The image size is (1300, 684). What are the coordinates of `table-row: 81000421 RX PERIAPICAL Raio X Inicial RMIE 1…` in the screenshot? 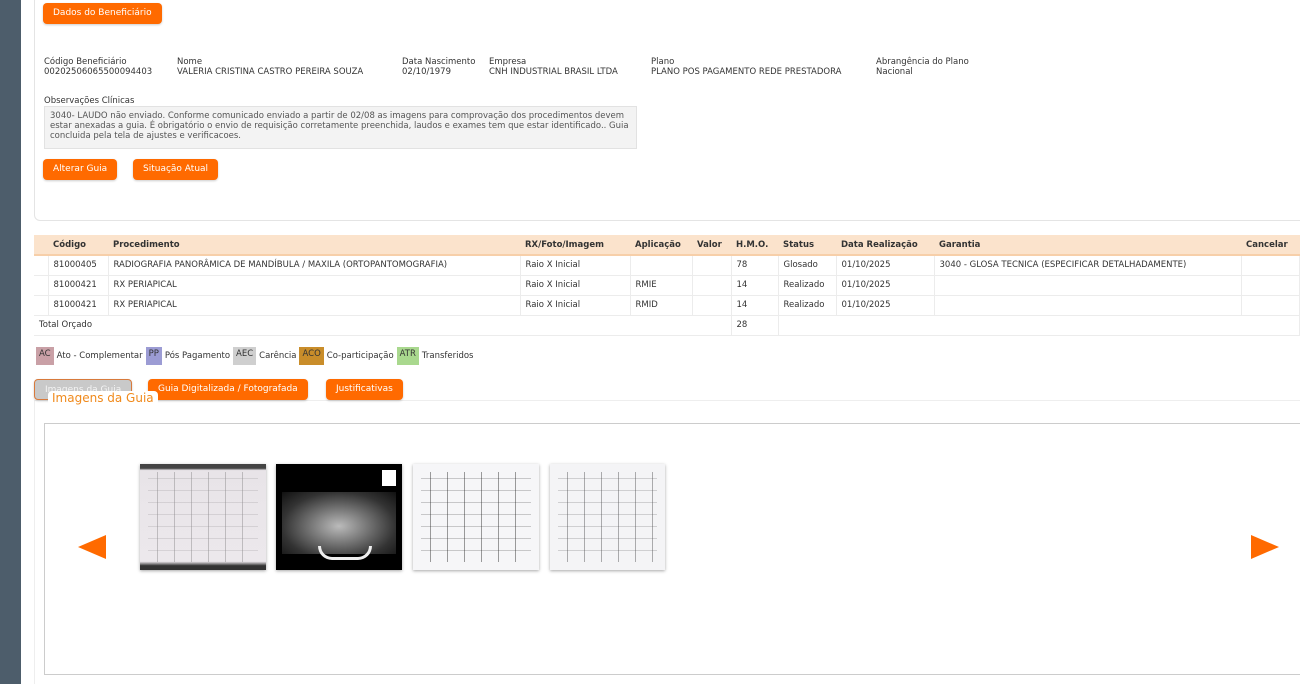 It's located at (667, 285).